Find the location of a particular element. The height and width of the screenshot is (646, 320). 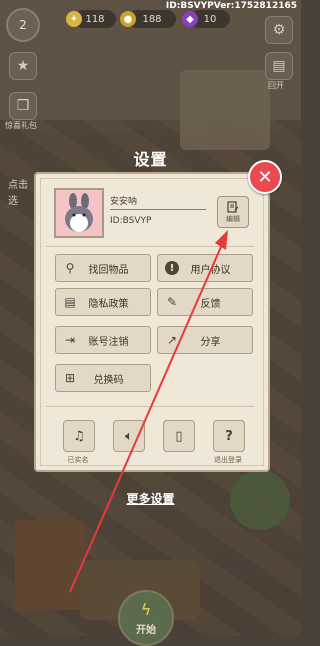

side-hint-2: 选 is located at coordinates (13, 201).